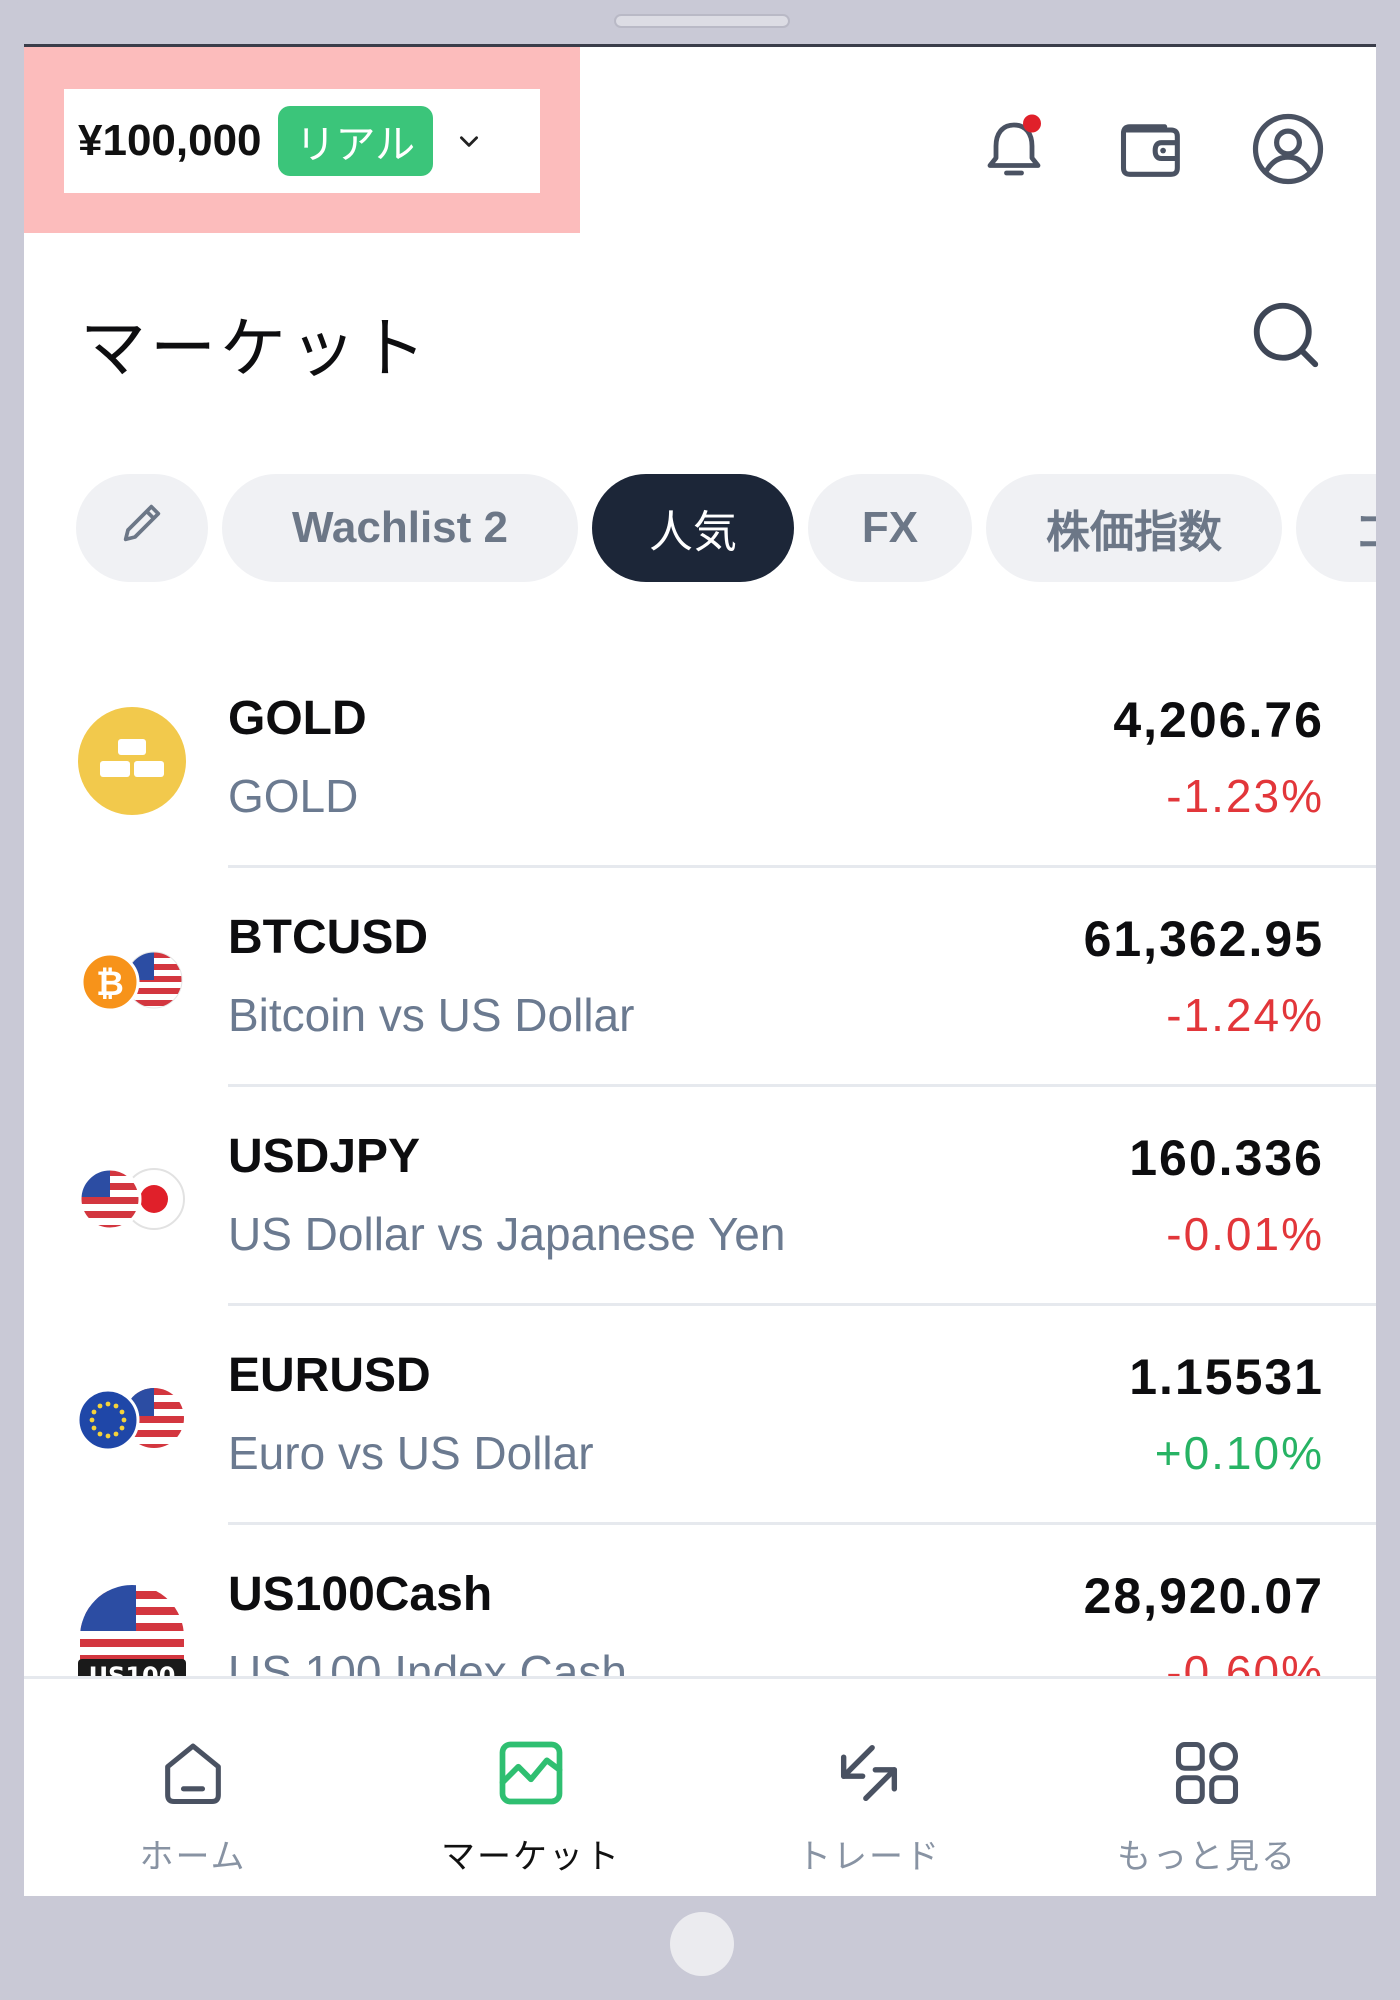 The height and width of the screenshot is (2000, 1400). What do you see at coordinates (193, 1773) in the screenshot?
I see `home-icon` at bounding box center [193, 1773].